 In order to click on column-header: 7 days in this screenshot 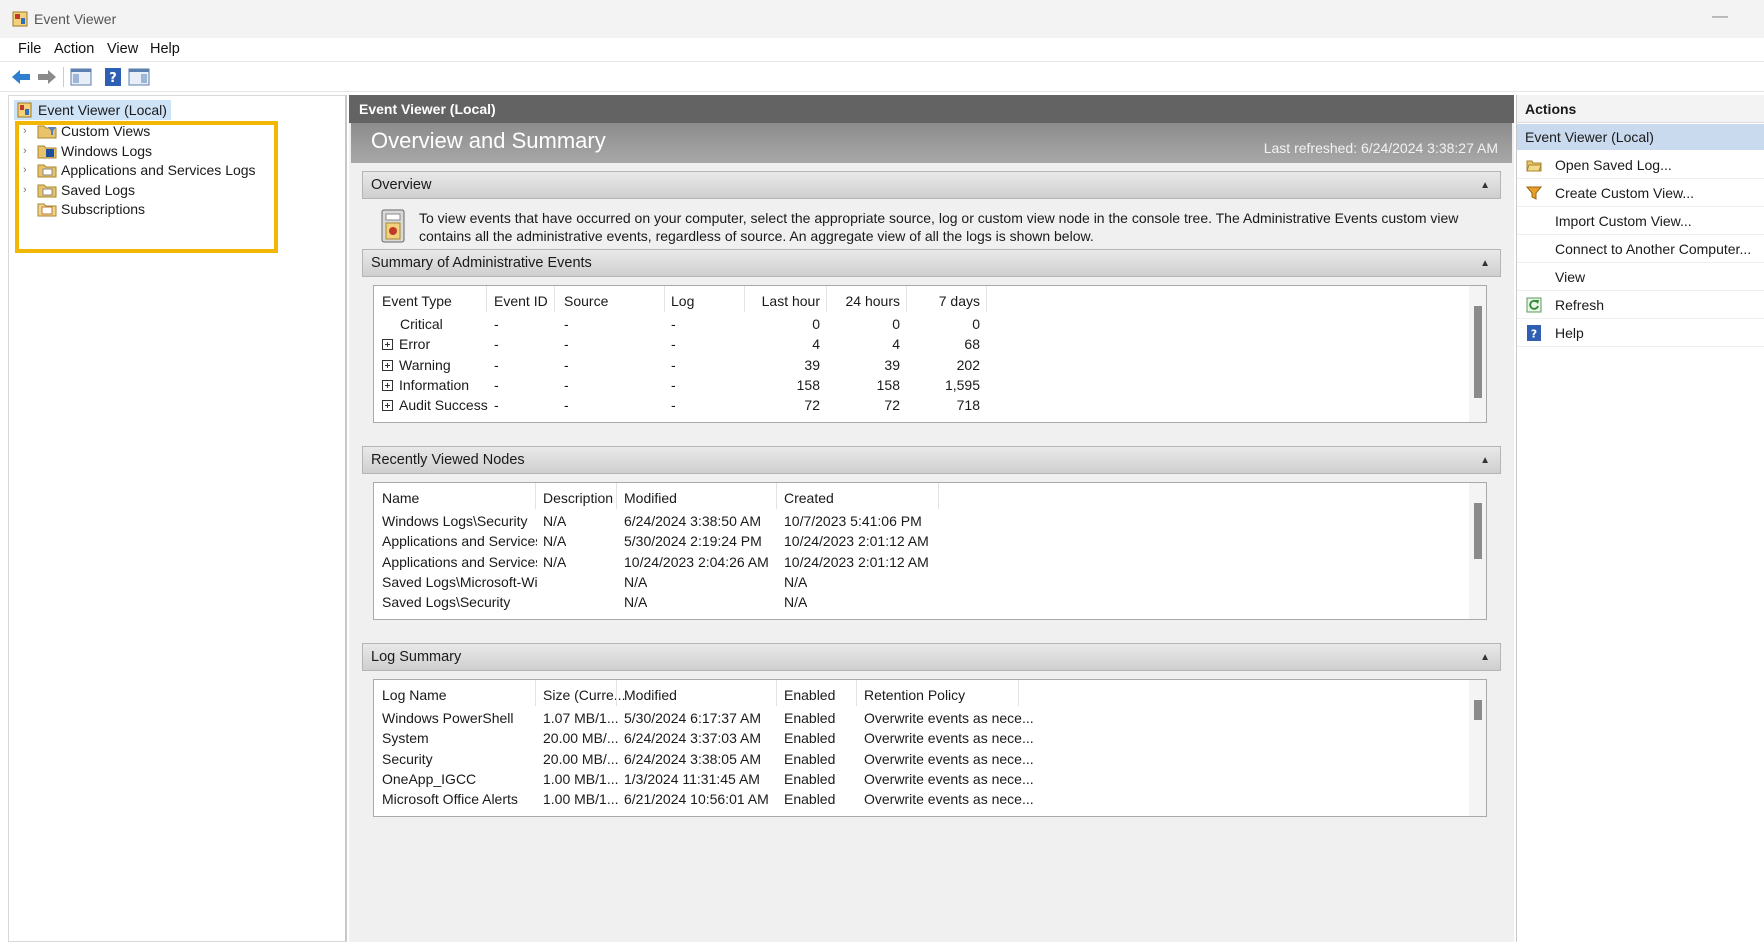, I will do `click(943, 301)`.